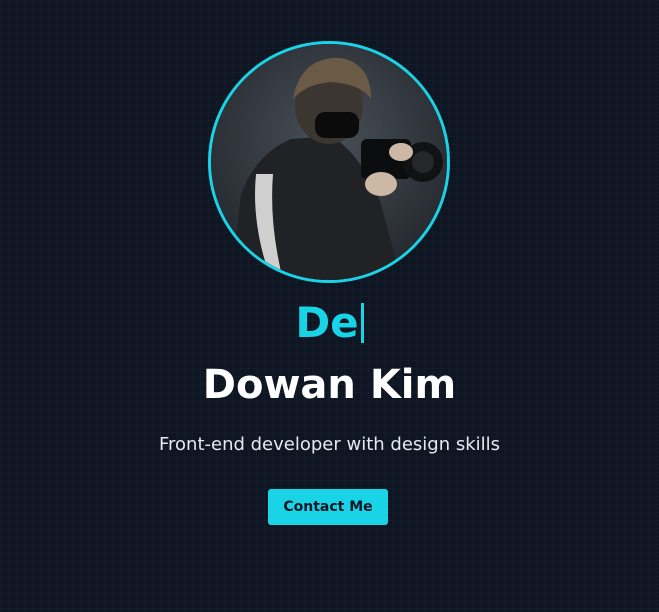  Describe the element at coordinates (329, 444) in the screenshot. I see `hero-tagline: Front-end developer with design skills` at that location.